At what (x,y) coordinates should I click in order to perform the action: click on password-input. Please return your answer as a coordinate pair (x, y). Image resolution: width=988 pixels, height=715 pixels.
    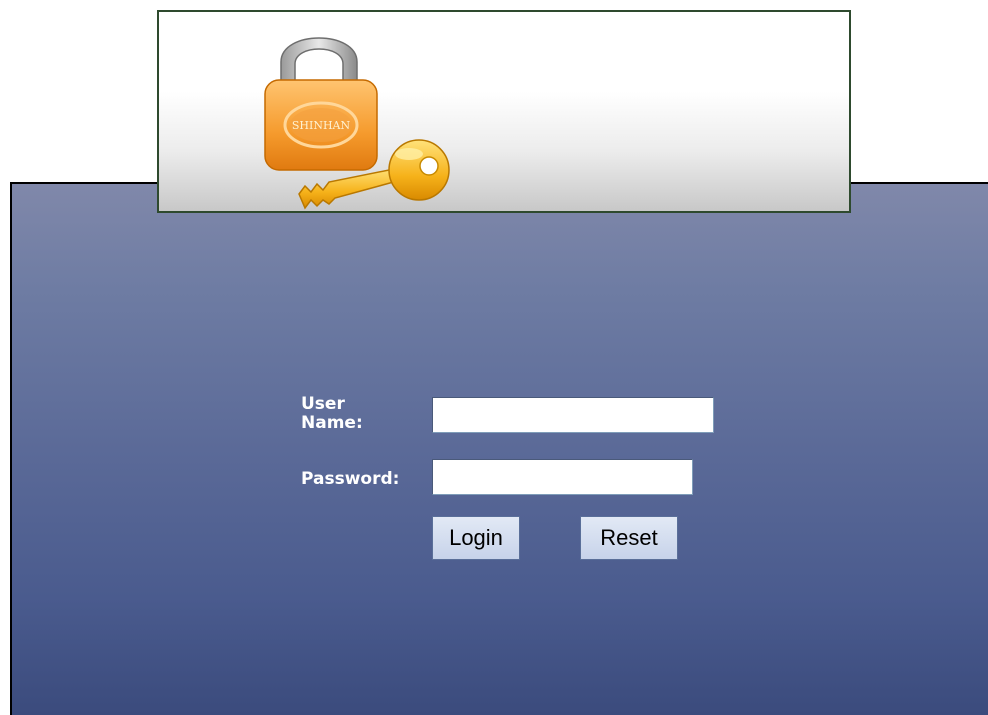
    Looking at the image, I should click on (562, 477).